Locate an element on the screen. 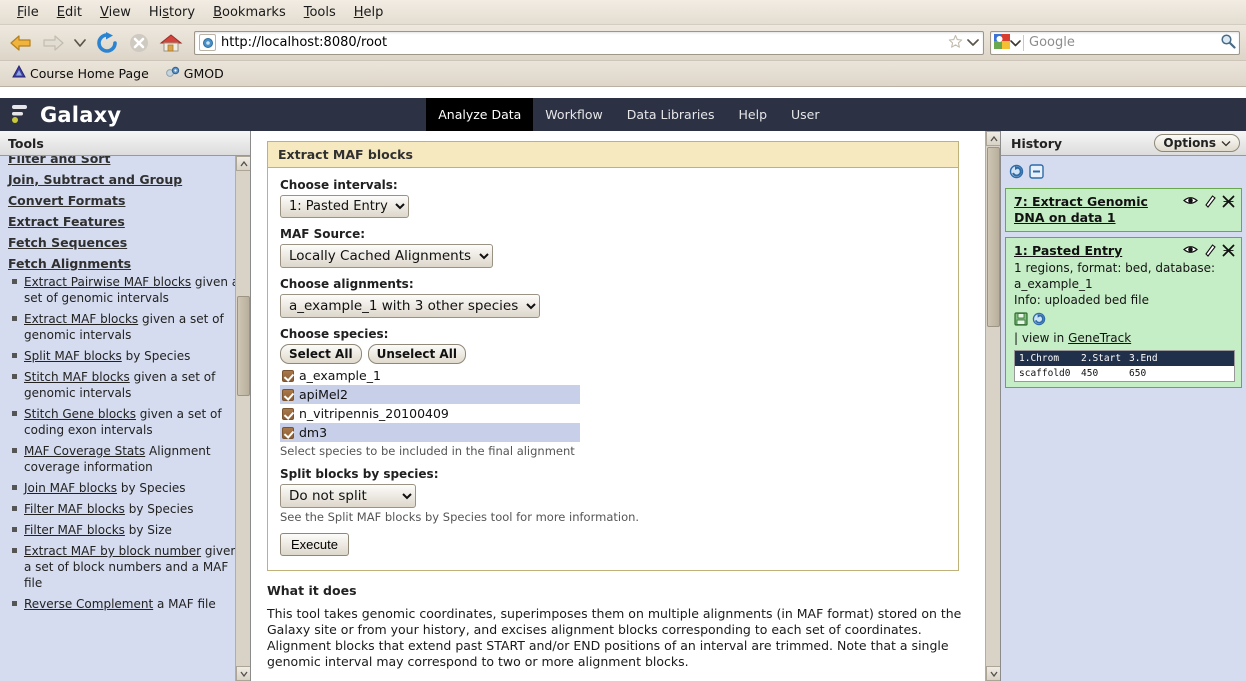 This screenshot has height=681, width=1246. url-bar: http://localhost:8080/root is located at coordinates (589, 42).